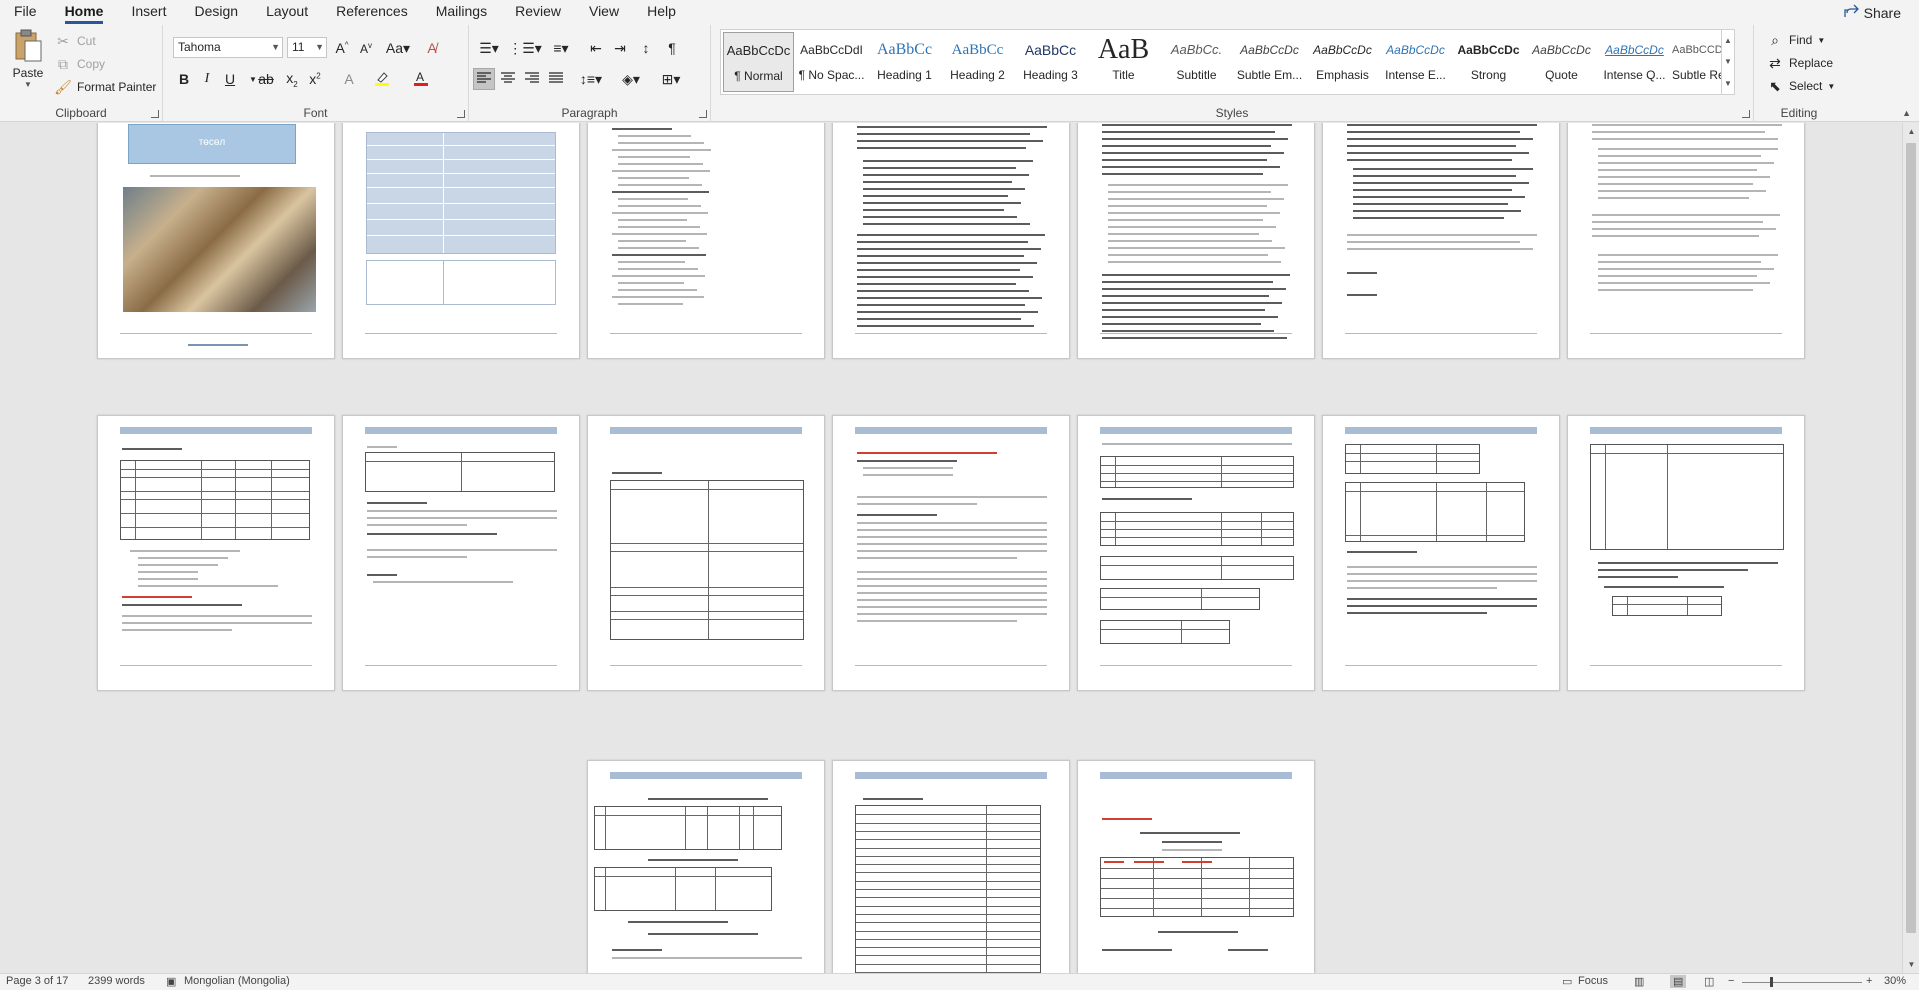 The image size is (1919, 990). What do you see at coordinates (171, 981) in the screenshot?
I see `proofing-icon: ▣` at bounding box center [171, 981].